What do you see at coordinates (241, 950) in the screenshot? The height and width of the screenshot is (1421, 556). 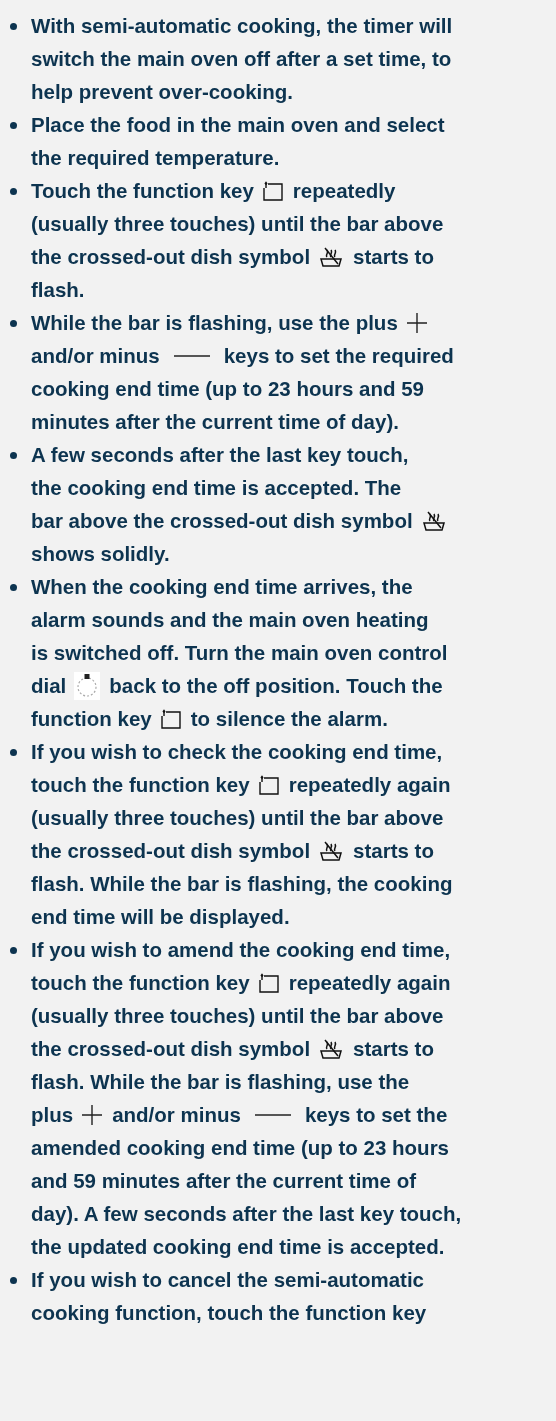 I see `instruction-text: If you wish to amend the cooking end time,` at bounding box center [241, 950].